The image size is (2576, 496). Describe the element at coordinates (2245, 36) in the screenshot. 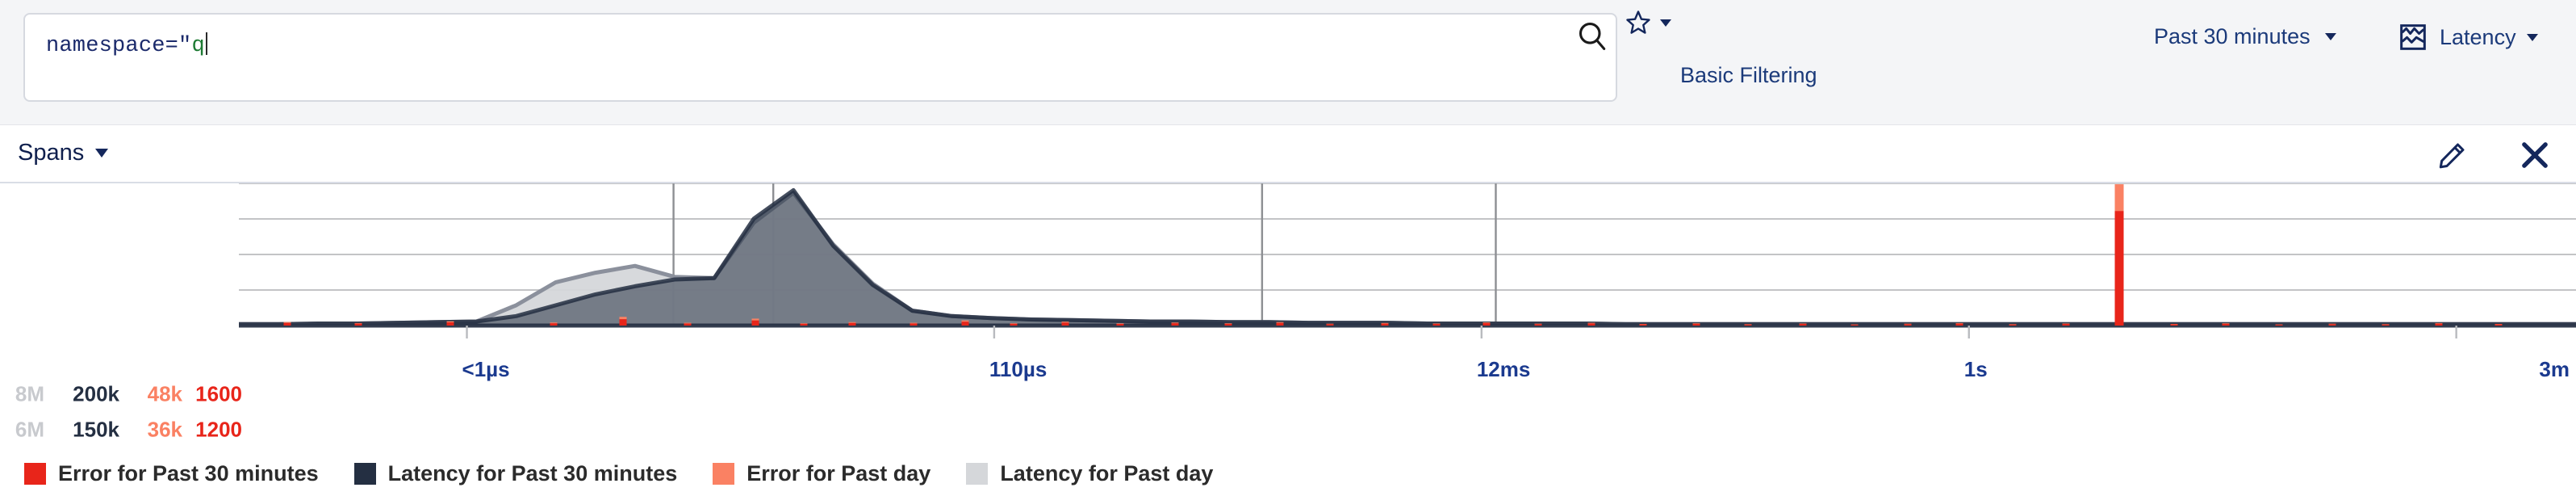

I see `time-range-dropdown: Past 30 minutes` at that location.